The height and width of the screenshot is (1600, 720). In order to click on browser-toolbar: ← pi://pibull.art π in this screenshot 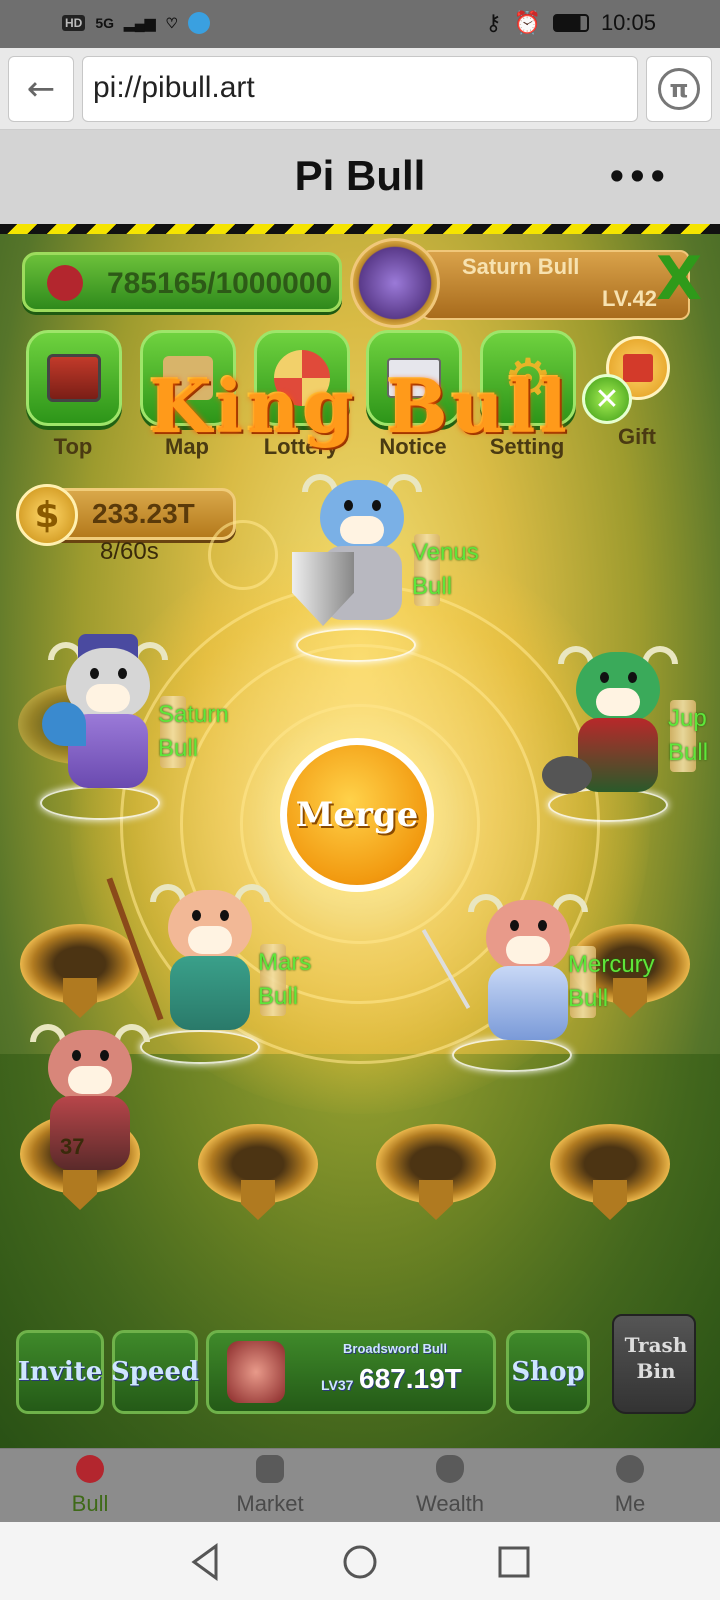, I will do `click(360, 89)`.